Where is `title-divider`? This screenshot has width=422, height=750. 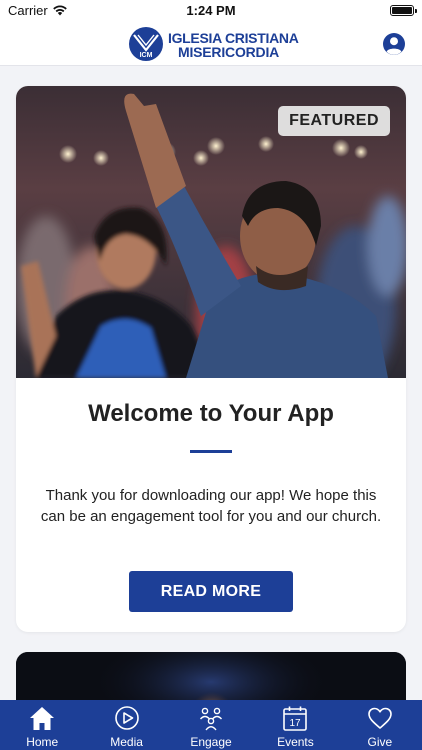
title-divider is located at coordinates (211, 451).